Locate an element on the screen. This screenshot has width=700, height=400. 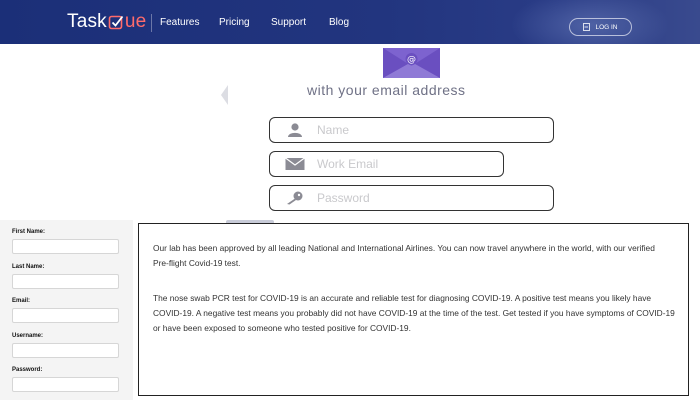
work-email-placeholder: Work Email is located at coordinates (348, 164).